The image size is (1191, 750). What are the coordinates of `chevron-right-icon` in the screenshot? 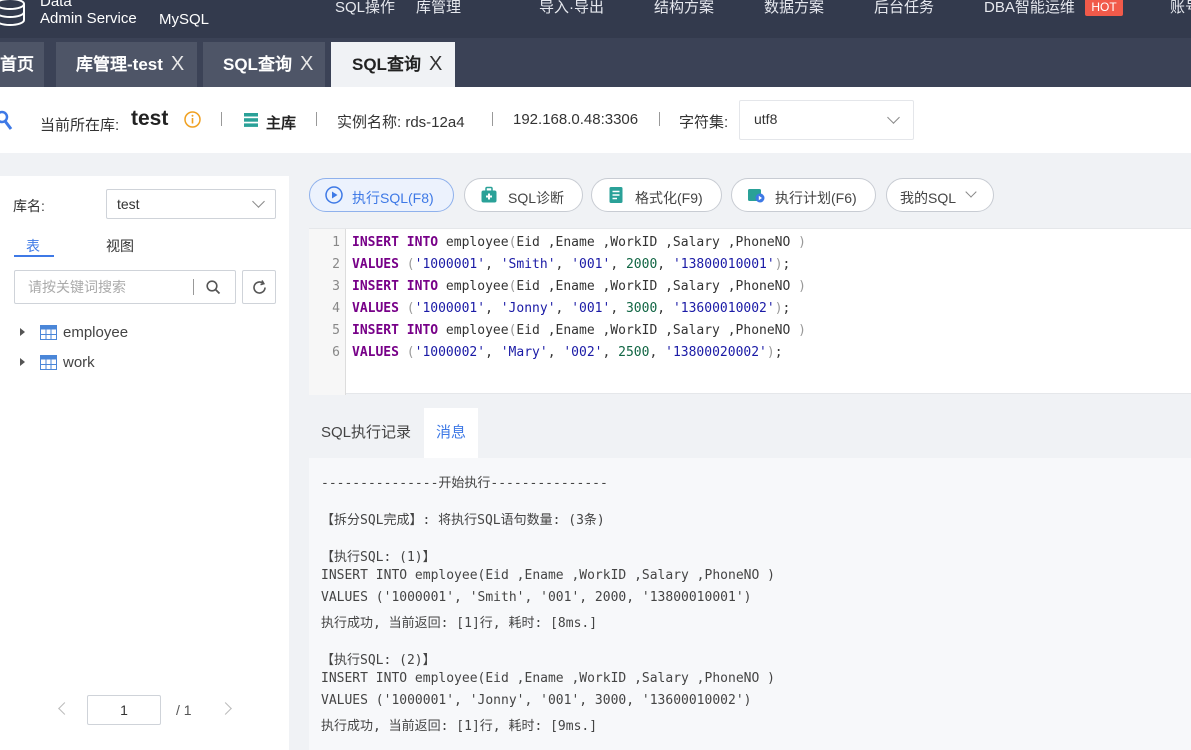 It's located at (225, 708).